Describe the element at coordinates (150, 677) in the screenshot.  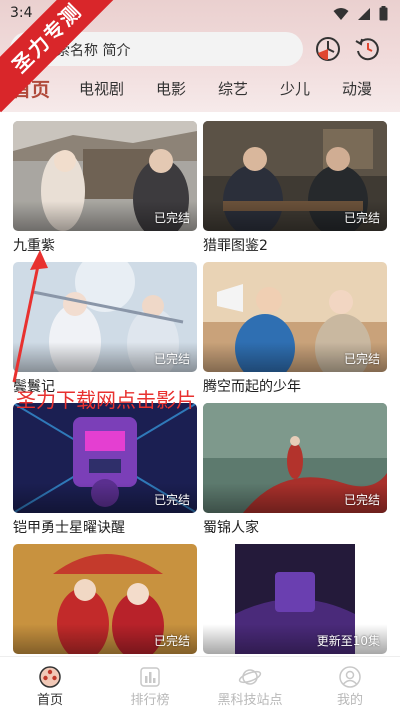
I see `bar-chart-icon` at that location.